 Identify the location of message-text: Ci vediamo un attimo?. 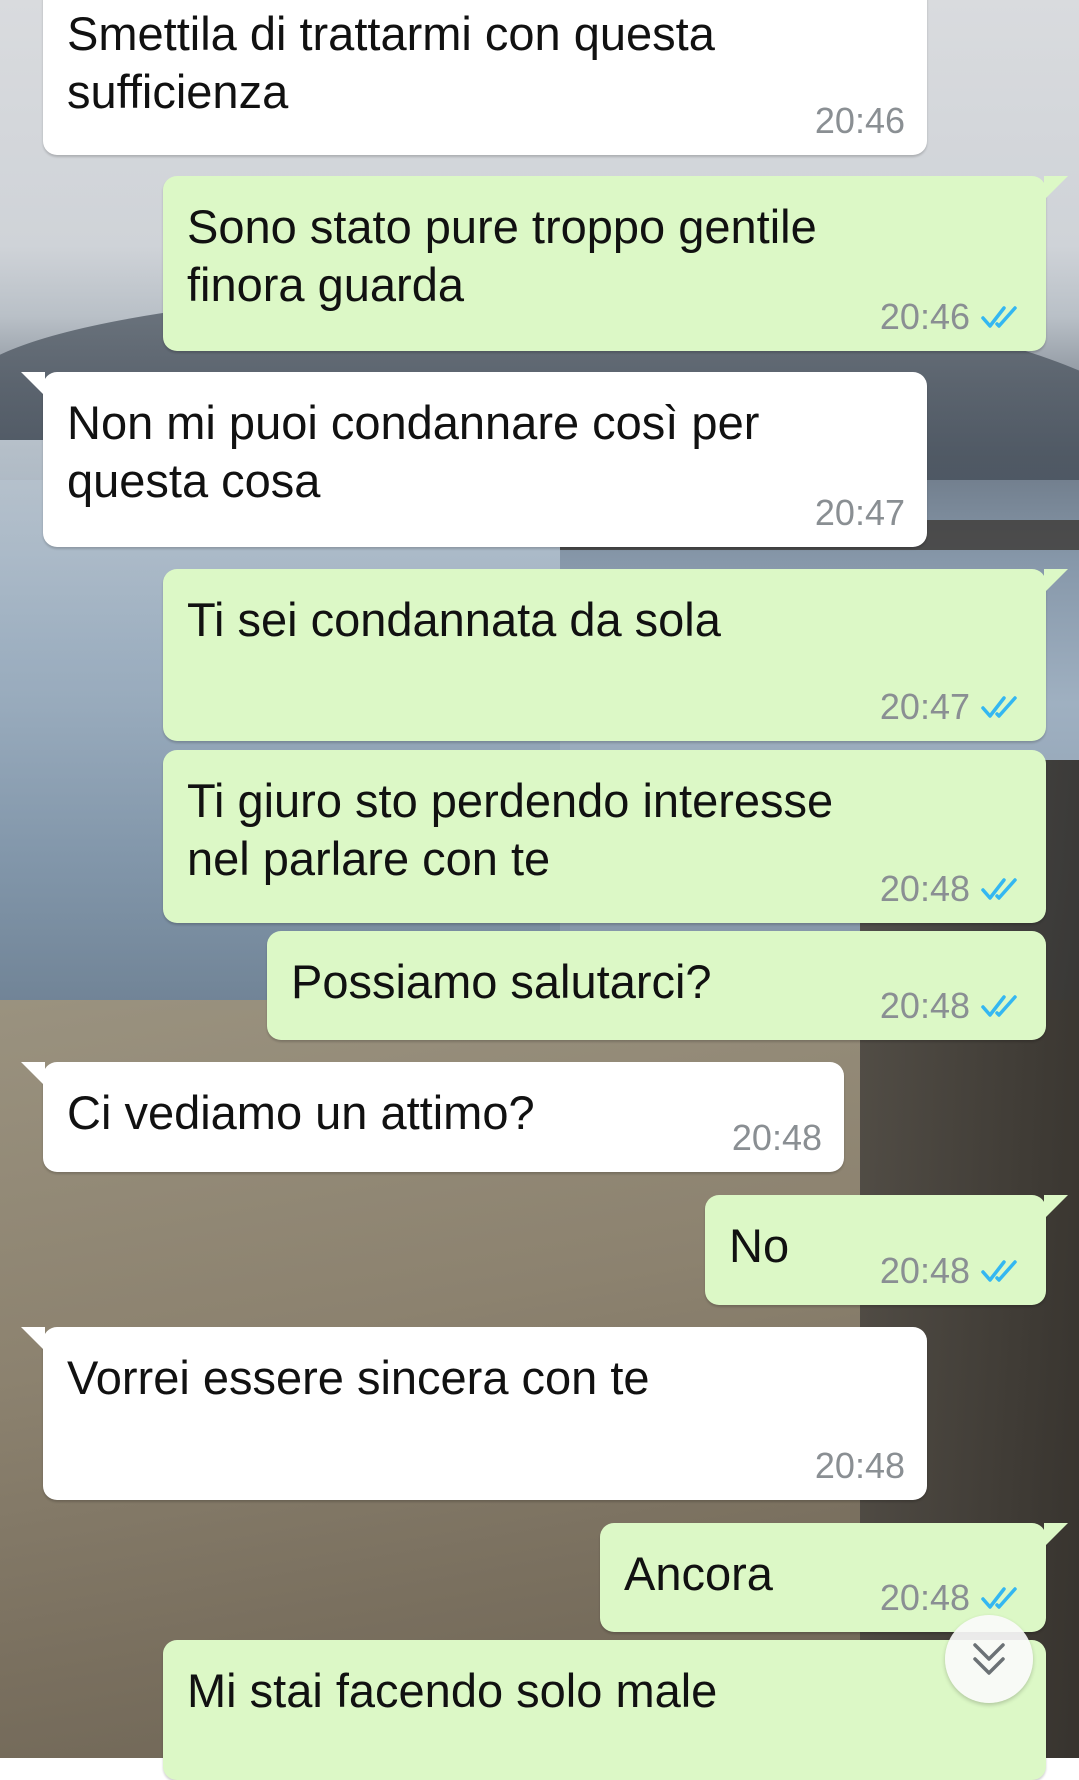
(301, 1112).